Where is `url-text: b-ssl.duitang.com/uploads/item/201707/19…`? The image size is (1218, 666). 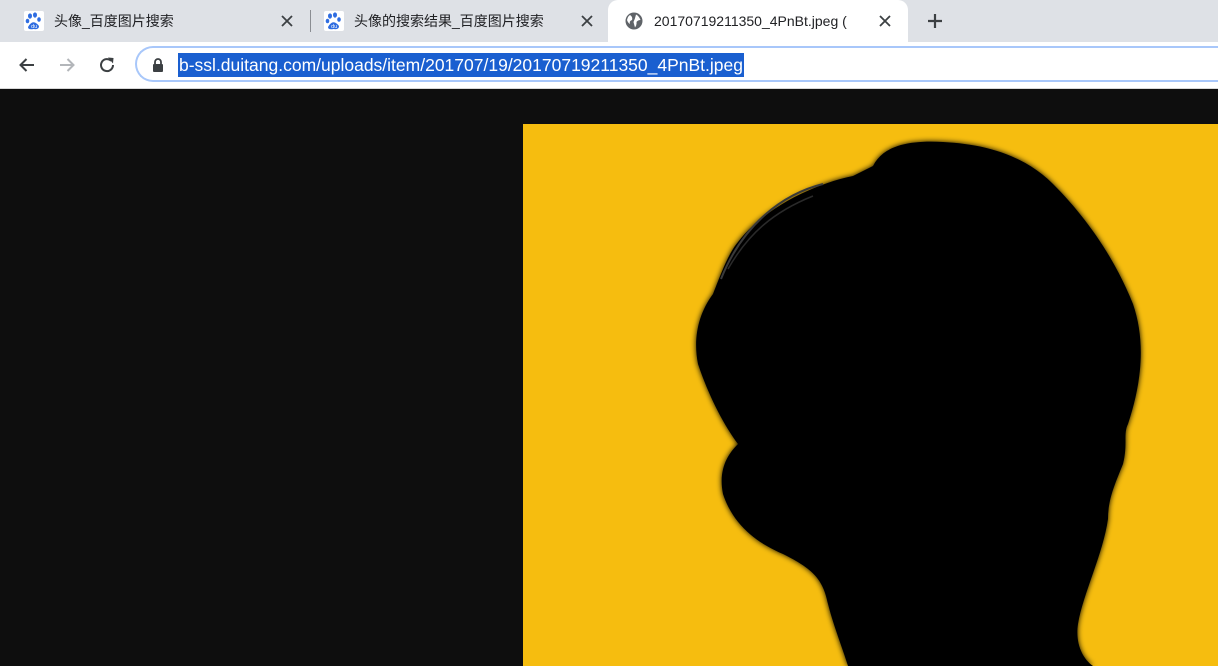 url-text: b-ssl.duitang.com/uploads/item/201707/19… is located at coordinates (461, 65).